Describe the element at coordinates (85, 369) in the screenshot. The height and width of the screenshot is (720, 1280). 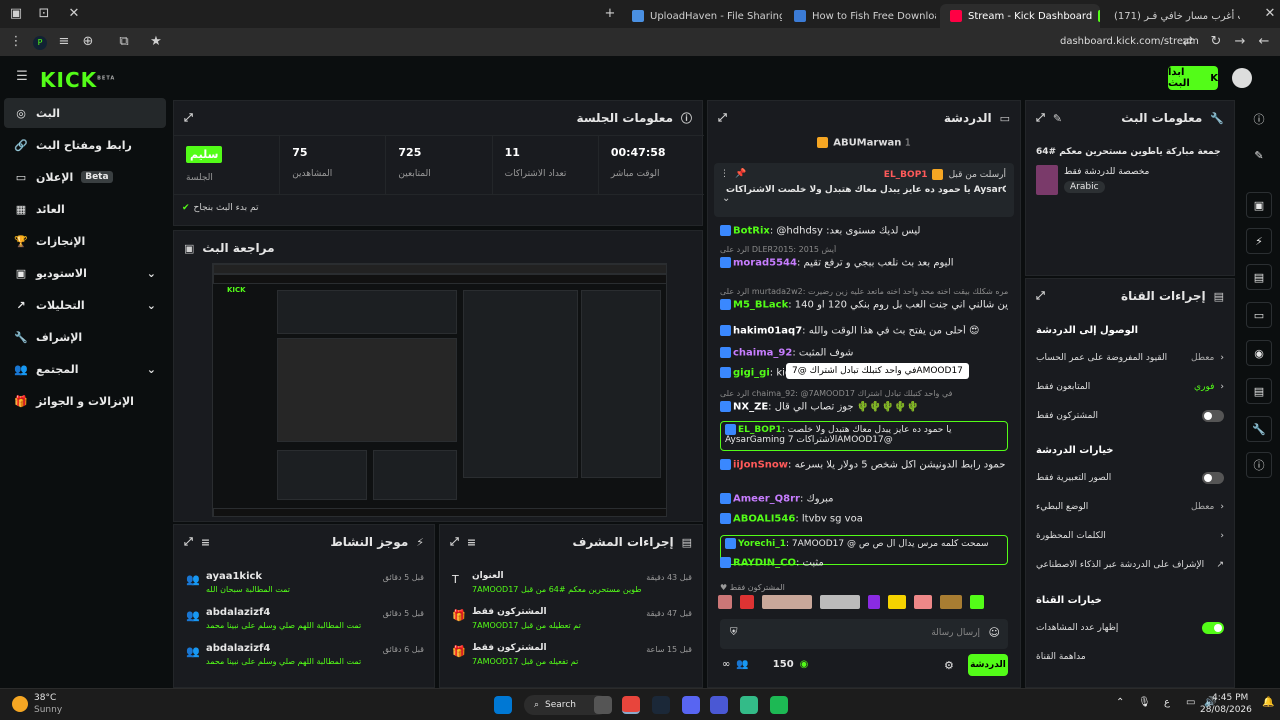
I see `sidebar-item-8: 👥 المجتمع ⌄` at that location.